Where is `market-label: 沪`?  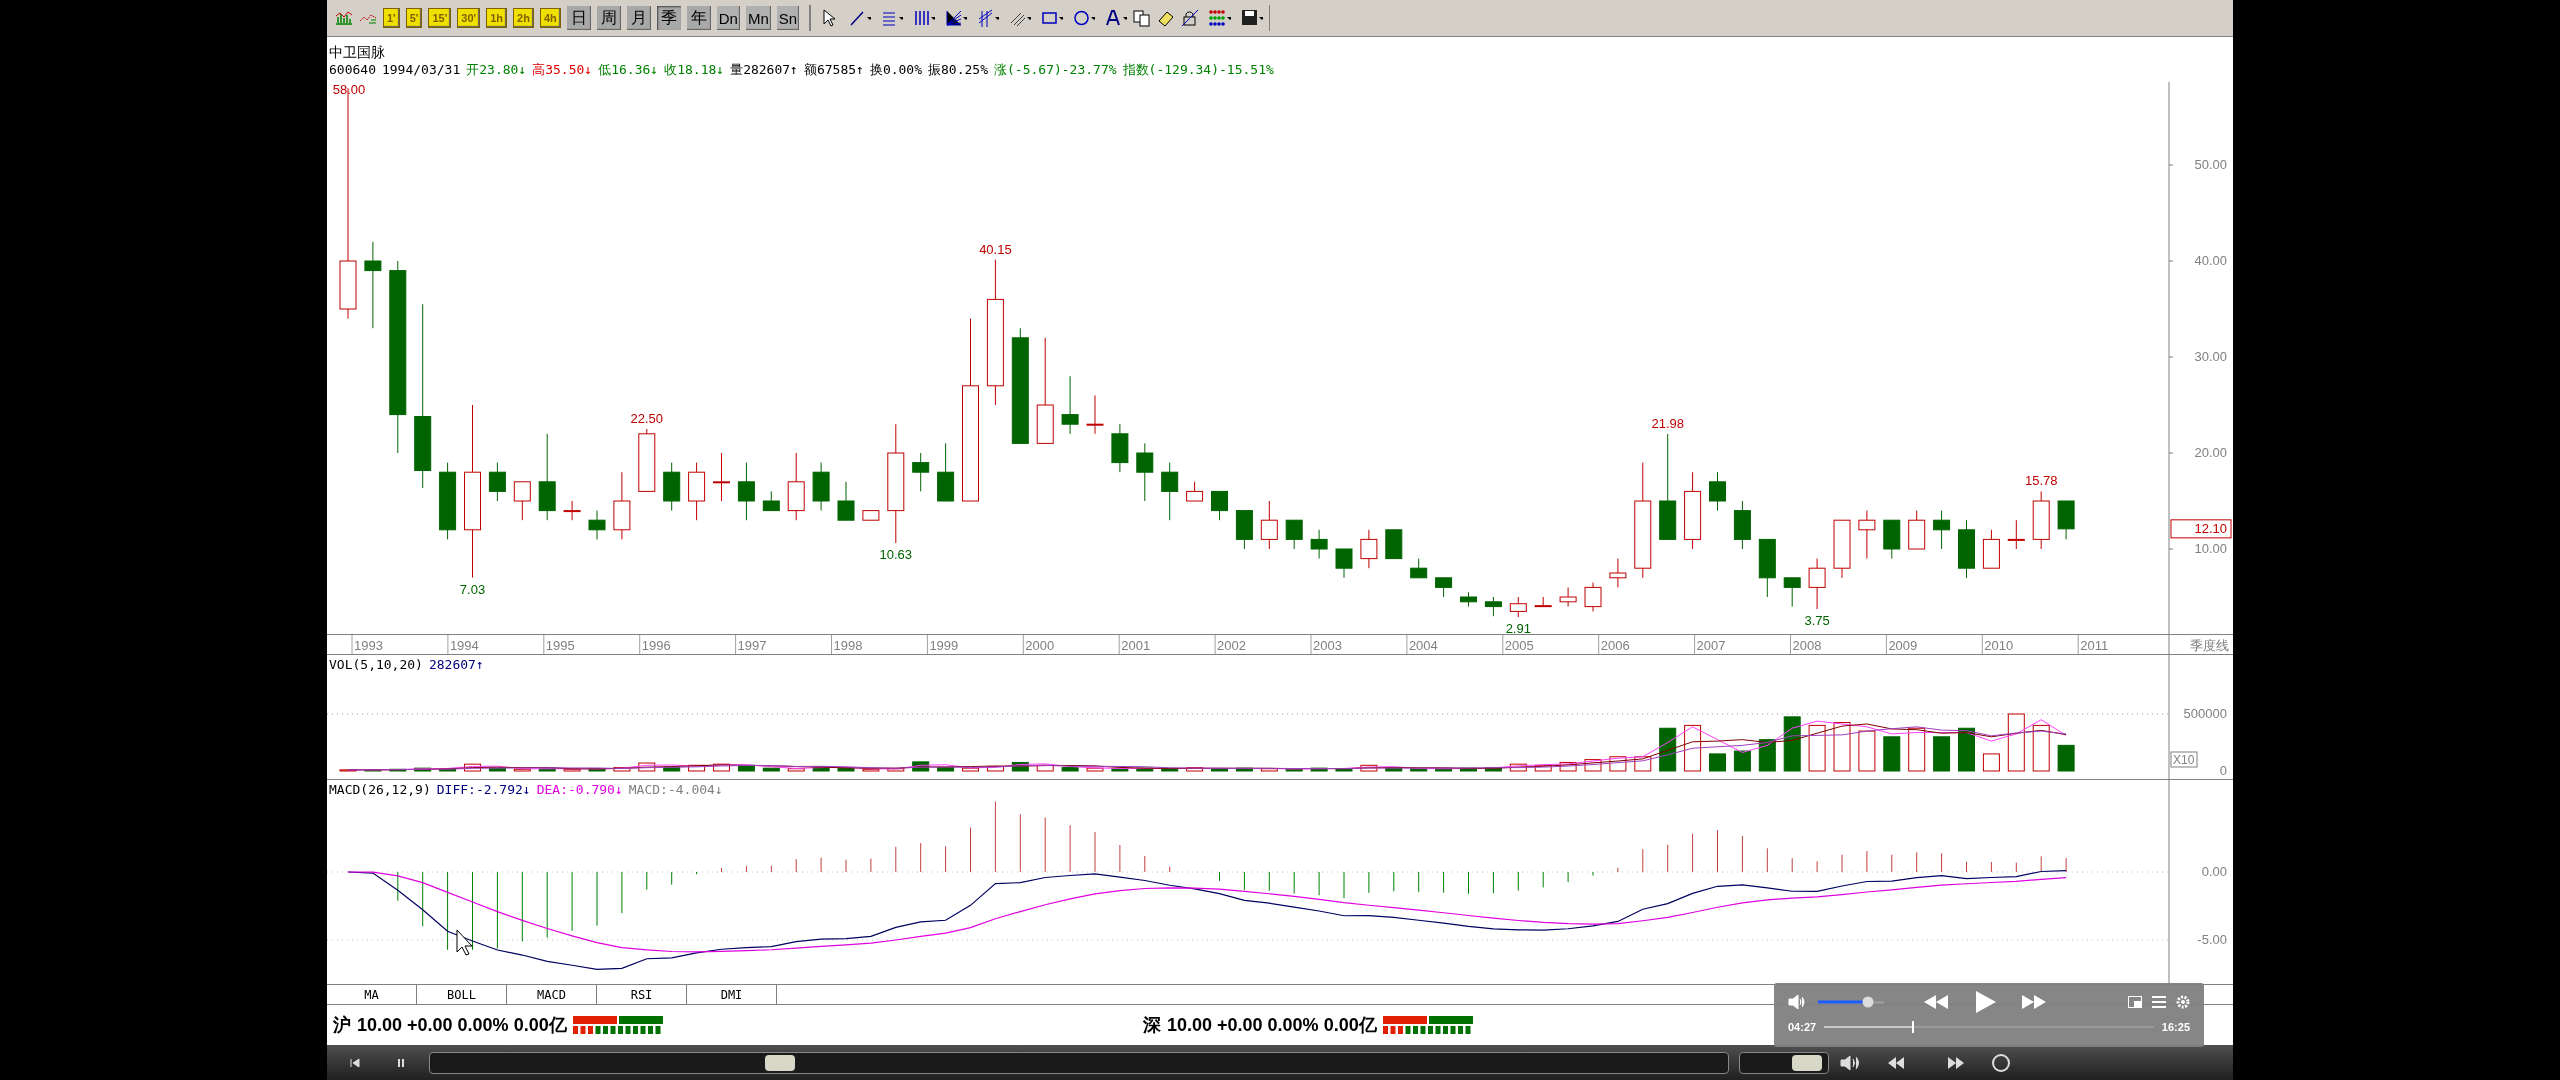 market-label: 沪 is located at coordinates (342, 1025).